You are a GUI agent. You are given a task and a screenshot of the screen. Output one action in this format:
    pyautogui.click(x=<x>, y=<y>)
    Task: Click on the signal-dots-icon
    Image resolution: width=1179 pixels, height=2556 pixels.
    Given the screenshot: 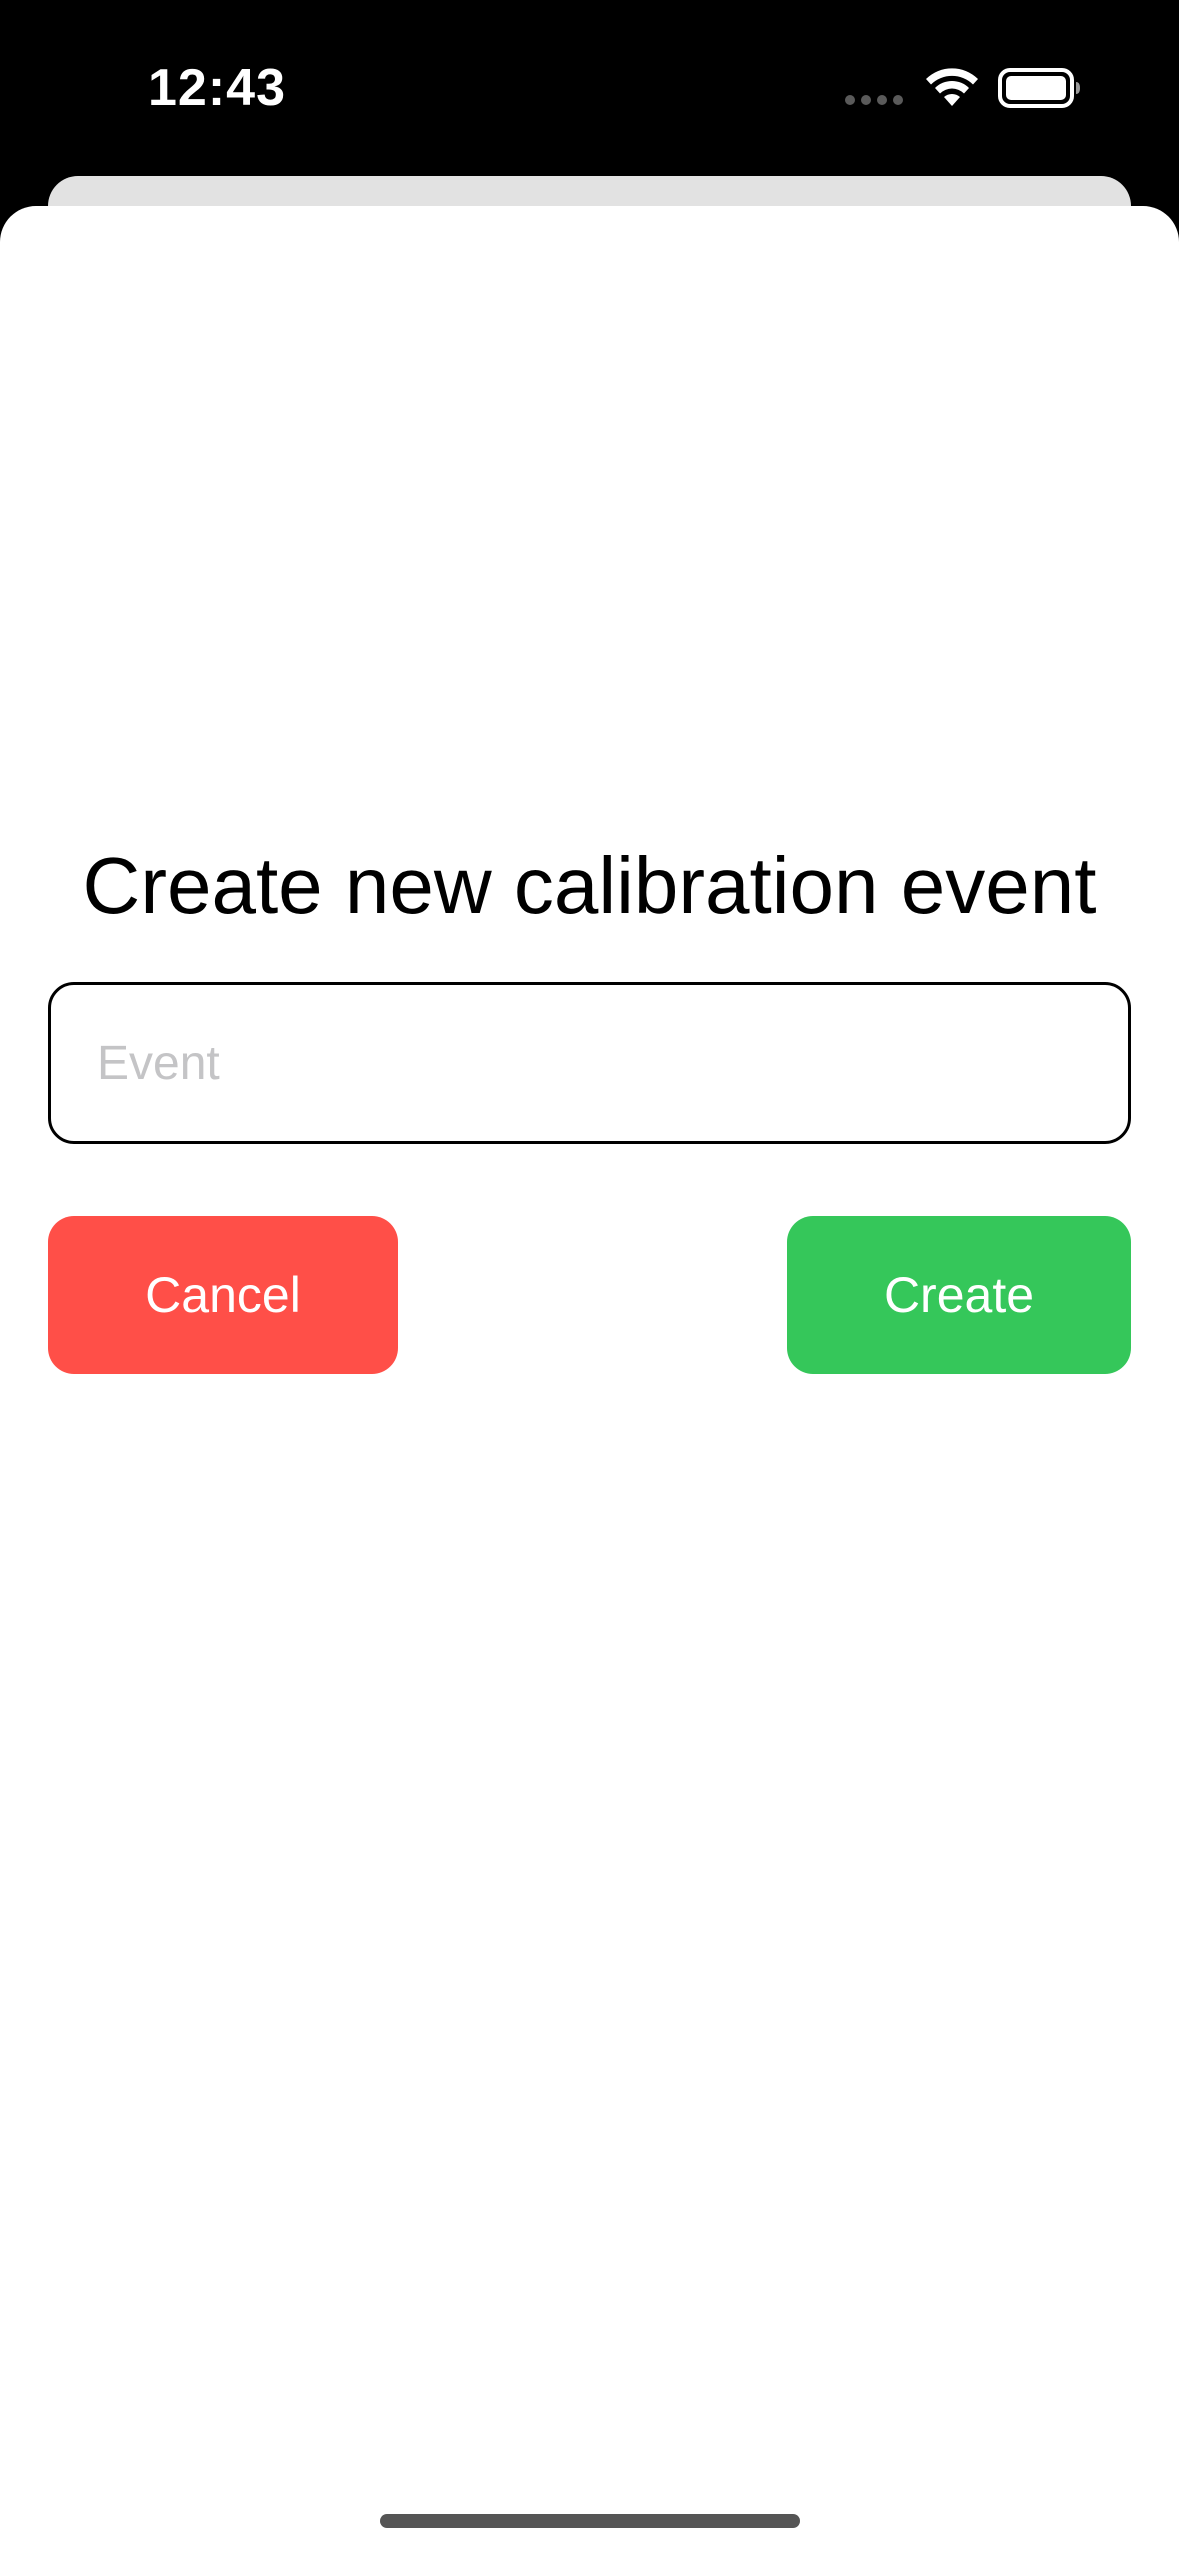 What is the action you would take?
    pyautogui.click(x=874, y=100)
    